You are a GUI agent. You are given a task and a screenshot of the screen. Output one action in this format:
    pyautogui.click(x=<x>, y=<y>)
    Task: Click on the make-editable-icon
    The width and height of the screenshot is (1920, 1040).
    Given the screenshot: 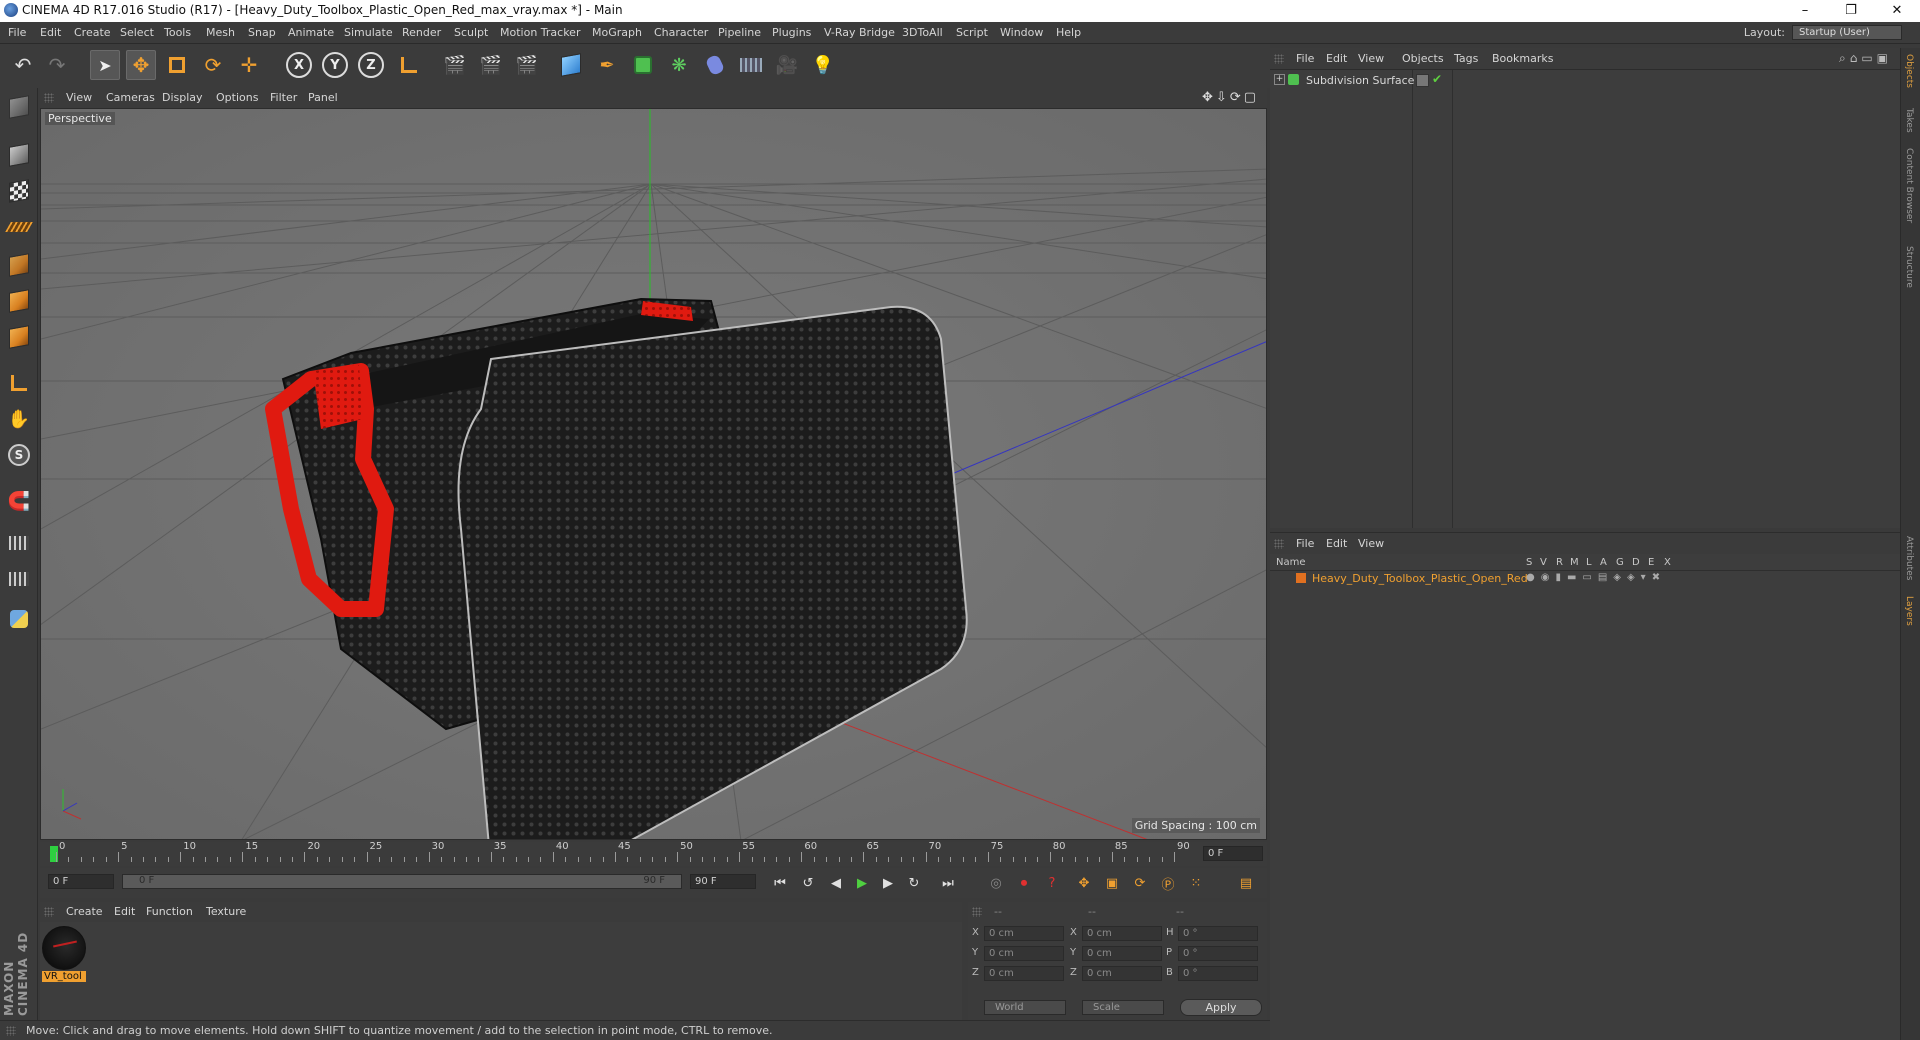 What is the action you would take?
    pyautogui.click(x=19, y=107)
    